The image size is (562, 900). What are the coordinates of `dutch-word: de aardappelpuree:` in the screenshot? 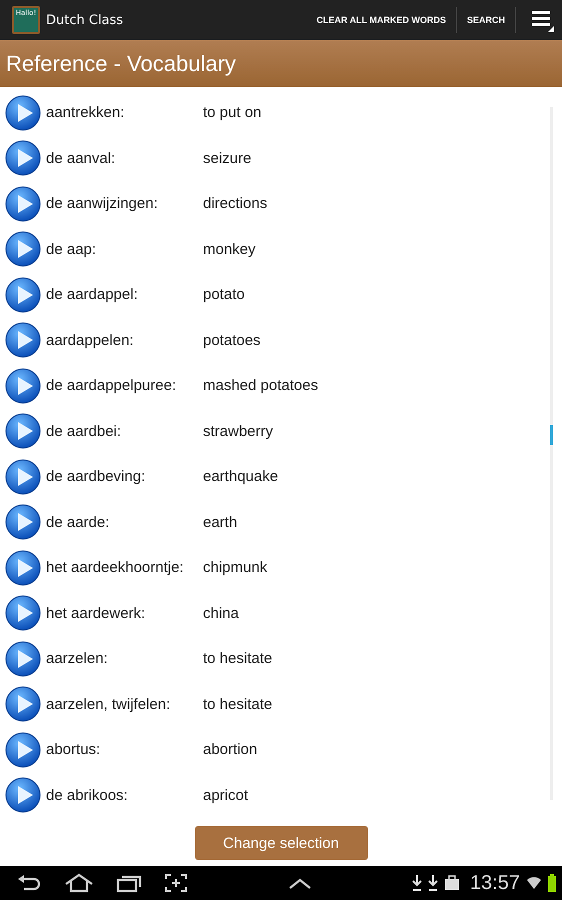 It's located at (111, 385).